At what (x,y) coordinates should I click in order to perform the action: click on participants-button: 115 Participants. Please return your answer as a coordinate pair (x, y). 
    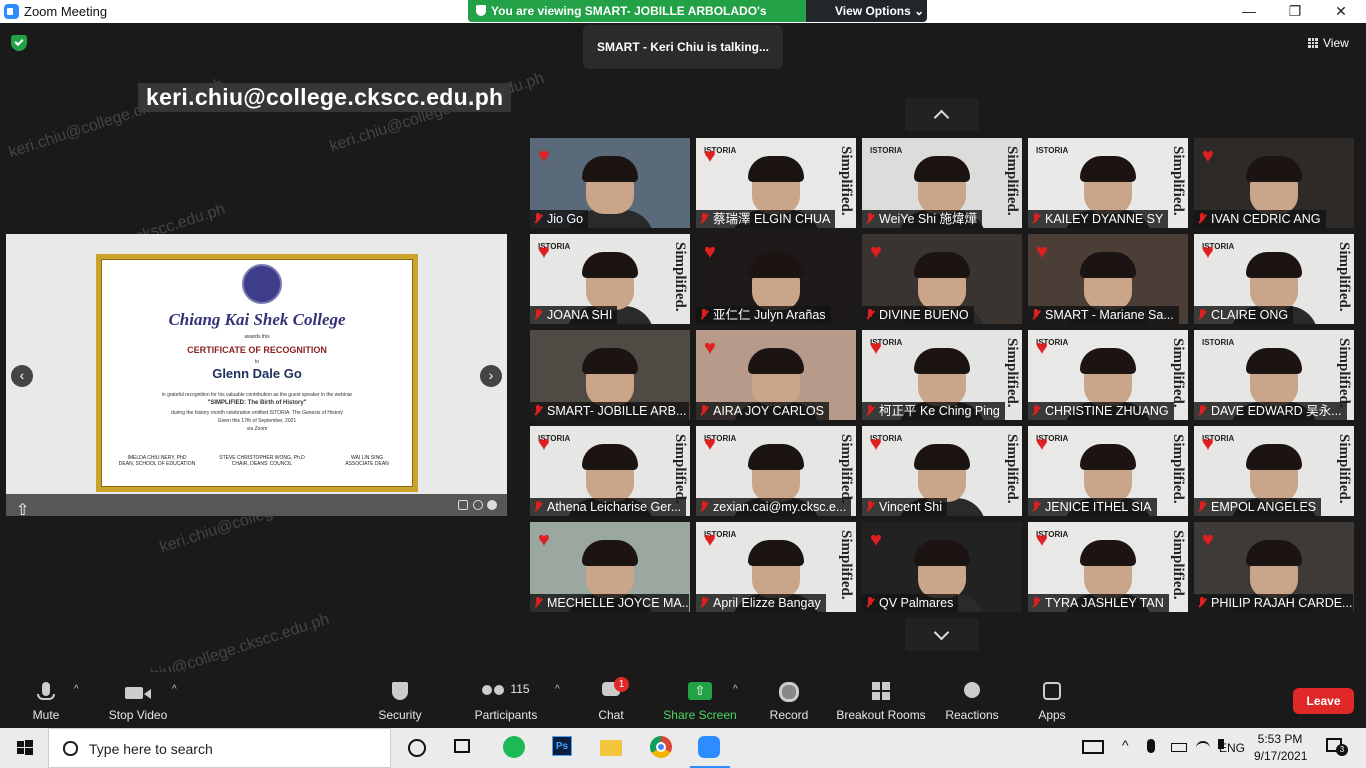
    Looking at the image, I should click on (506, 700).